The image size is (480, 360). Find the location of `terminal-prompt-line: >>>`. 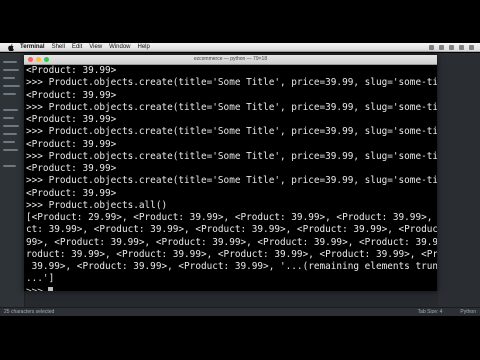

terminal-prompt-line: >>> is located at coordinates (231, 288).